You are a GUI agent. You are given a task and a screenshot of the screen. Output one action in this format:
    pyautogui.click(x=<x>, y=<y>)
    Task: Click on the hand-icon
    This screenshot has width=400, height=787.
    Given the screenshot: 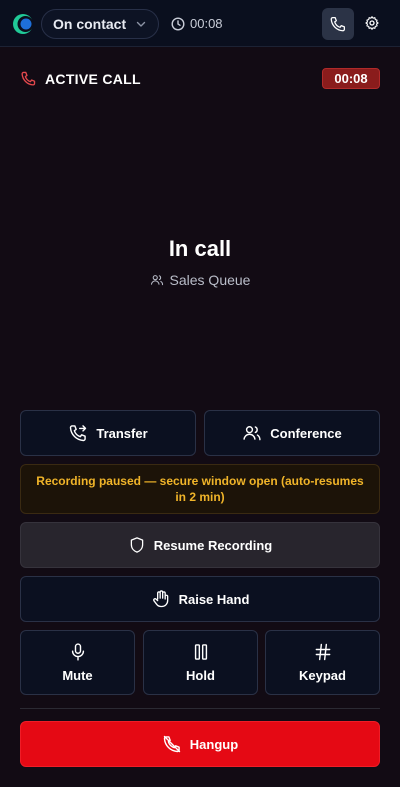 What is the action you would take?
    pyautogui.click(x=161, y=599)
    